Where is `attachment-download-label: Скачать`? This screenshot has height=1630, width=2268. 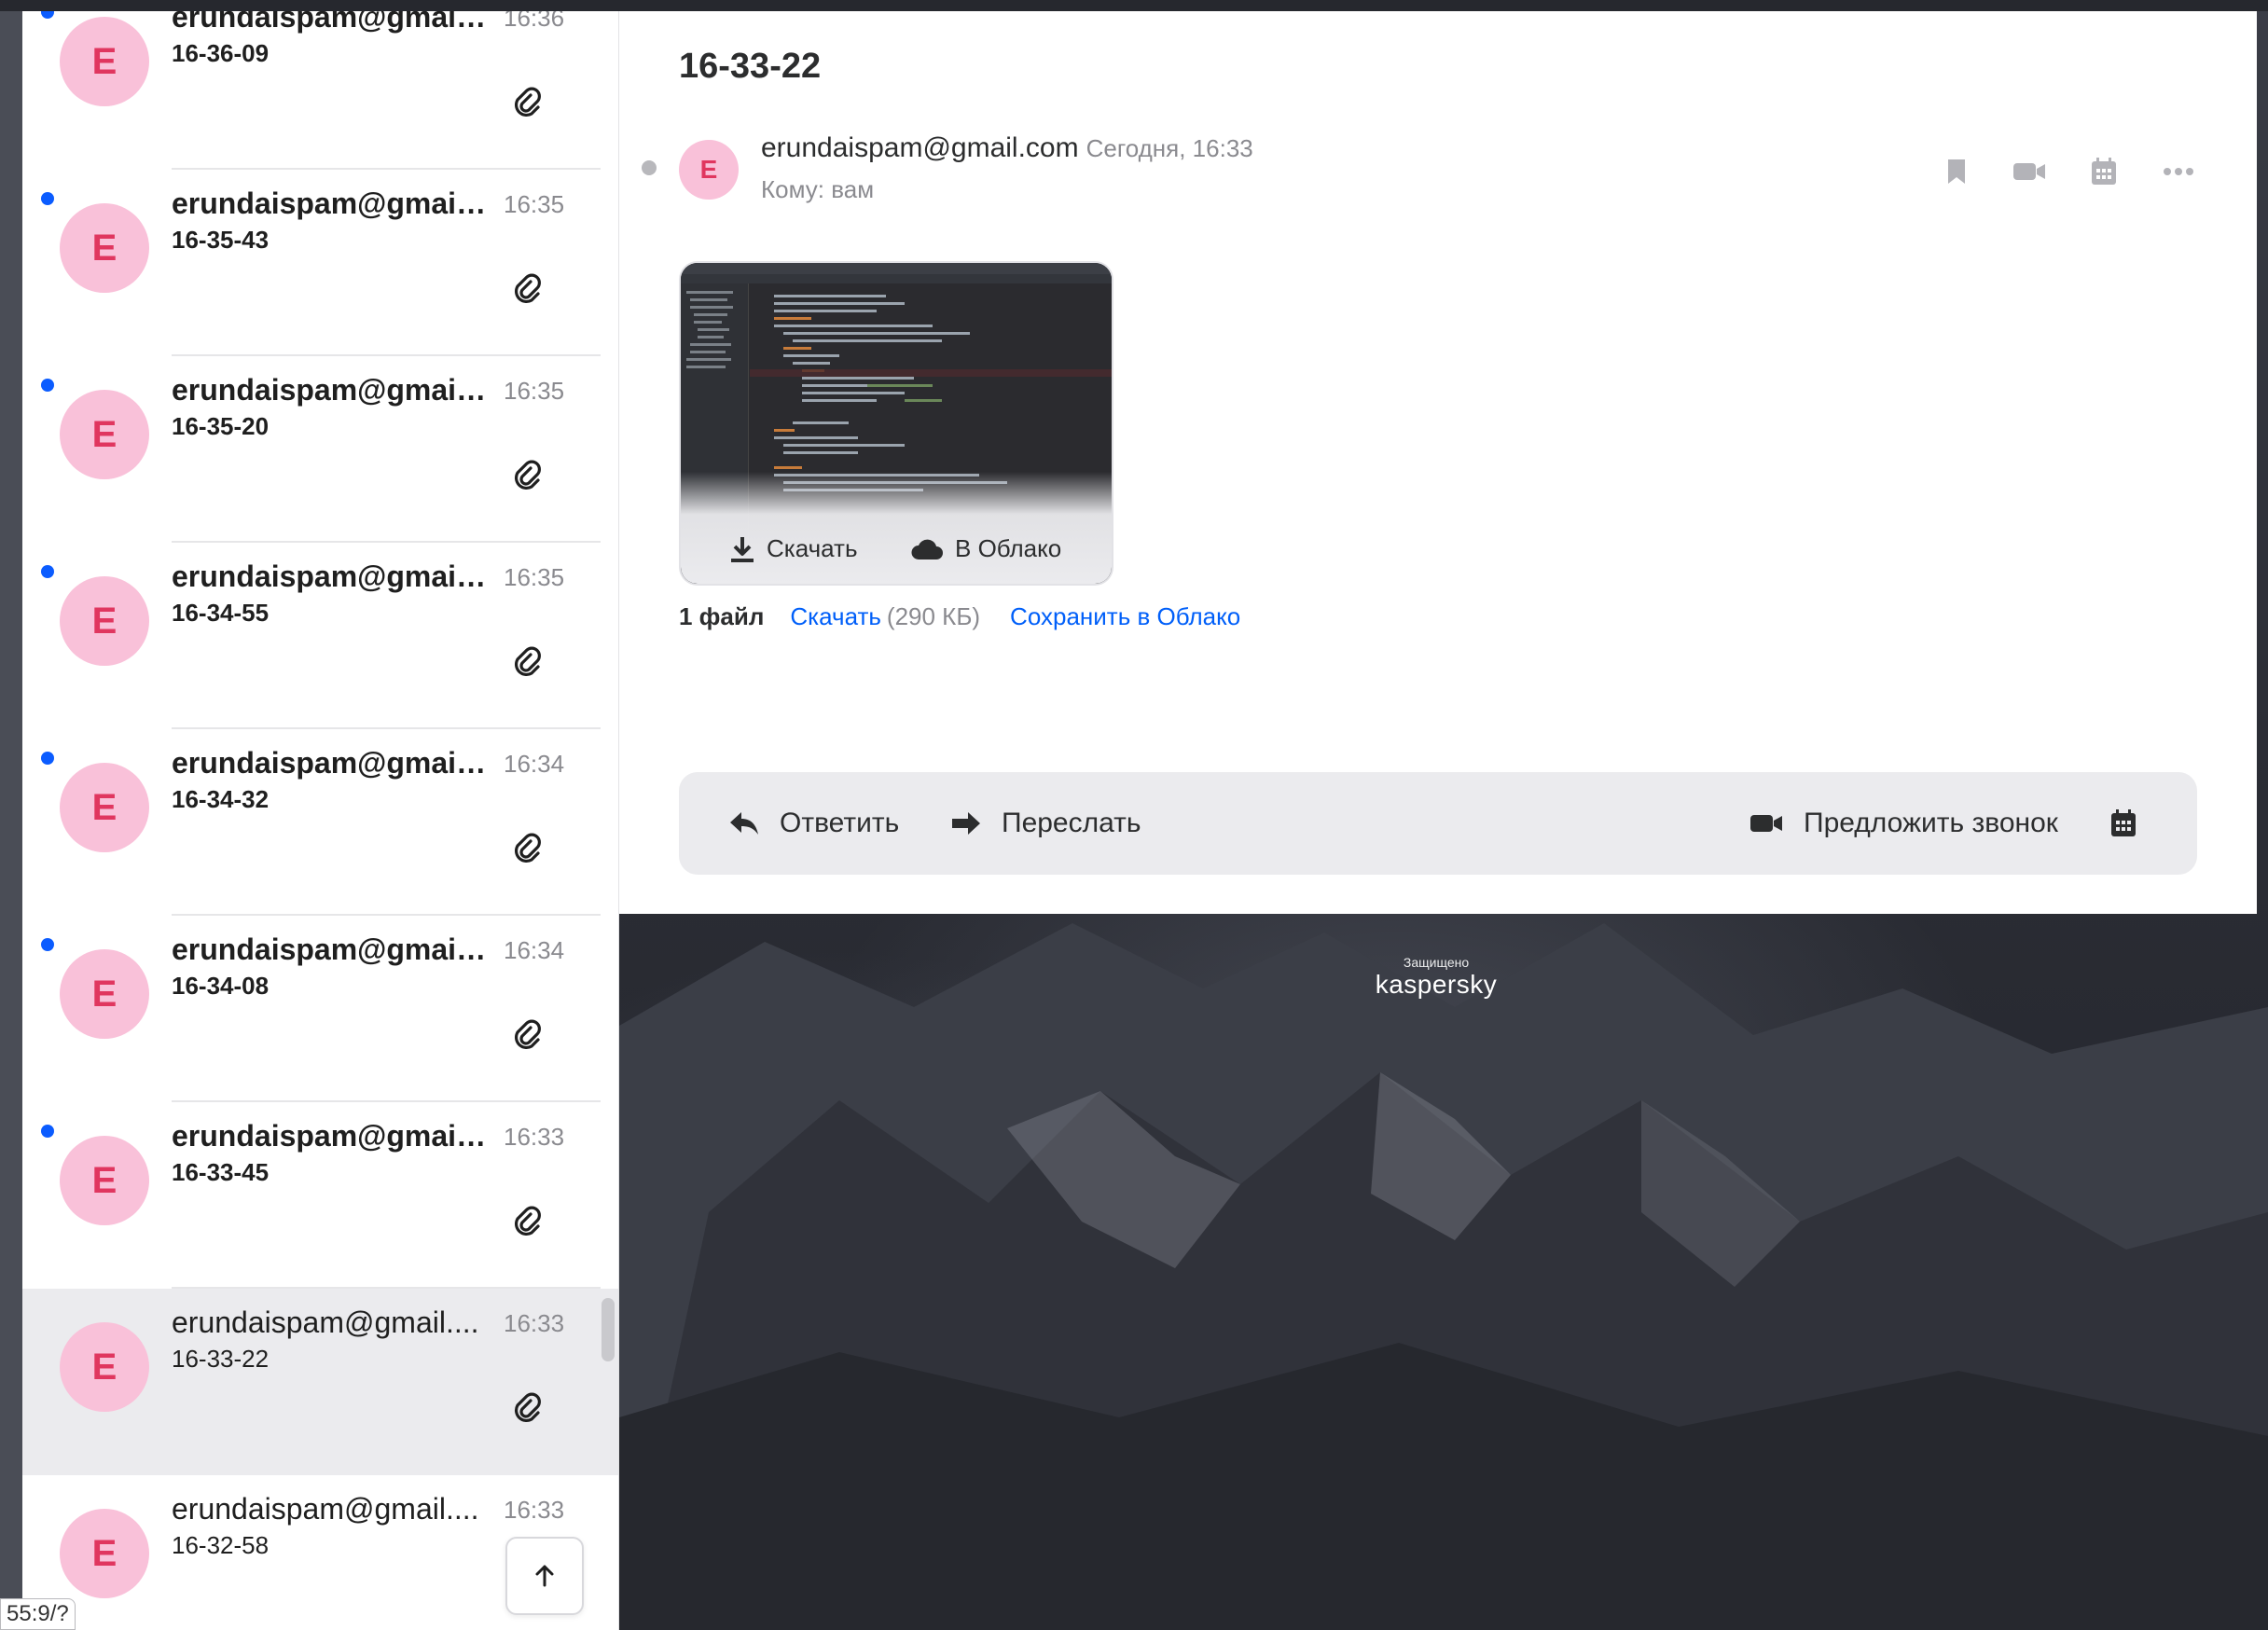
attachment-download-label: Скачать is located at coordinates (812, 548).